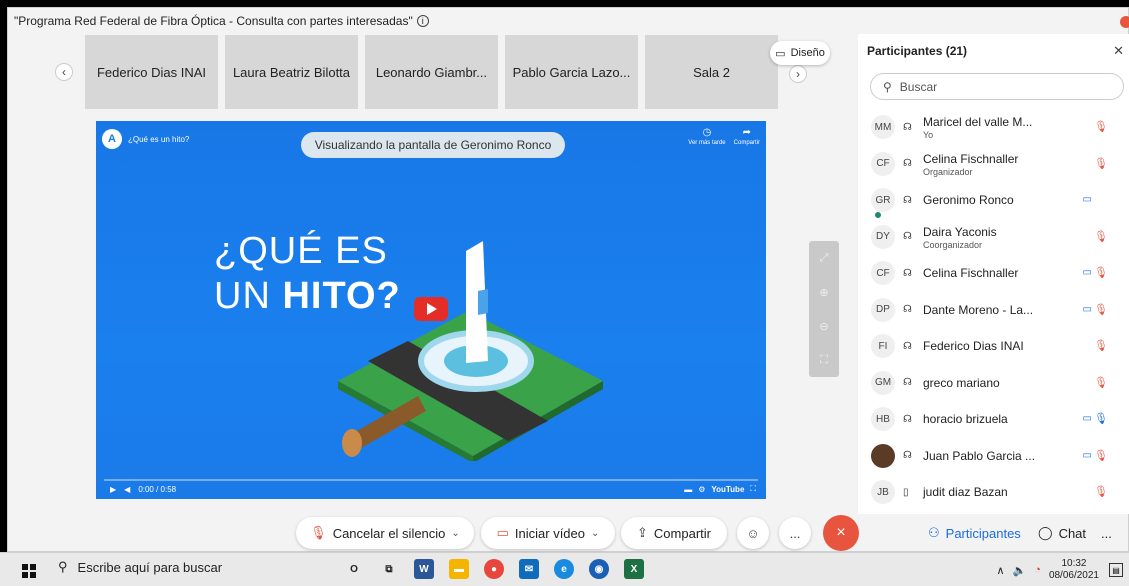  What do you see at coordinates (1116, 570) in the screenshot?
I see `notification-center-icon: ▤` at bounding box center [1116, 570].